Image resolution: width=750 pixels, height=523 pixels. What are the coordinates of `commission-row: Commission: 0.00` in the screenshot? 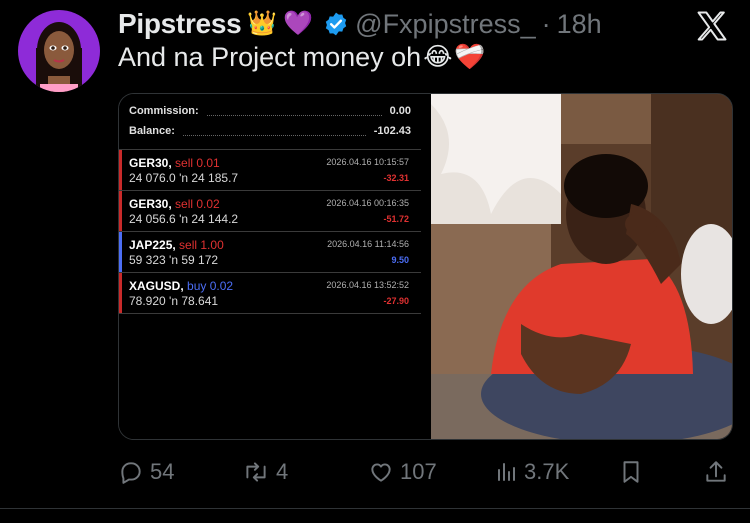 It's located at (270, 111).